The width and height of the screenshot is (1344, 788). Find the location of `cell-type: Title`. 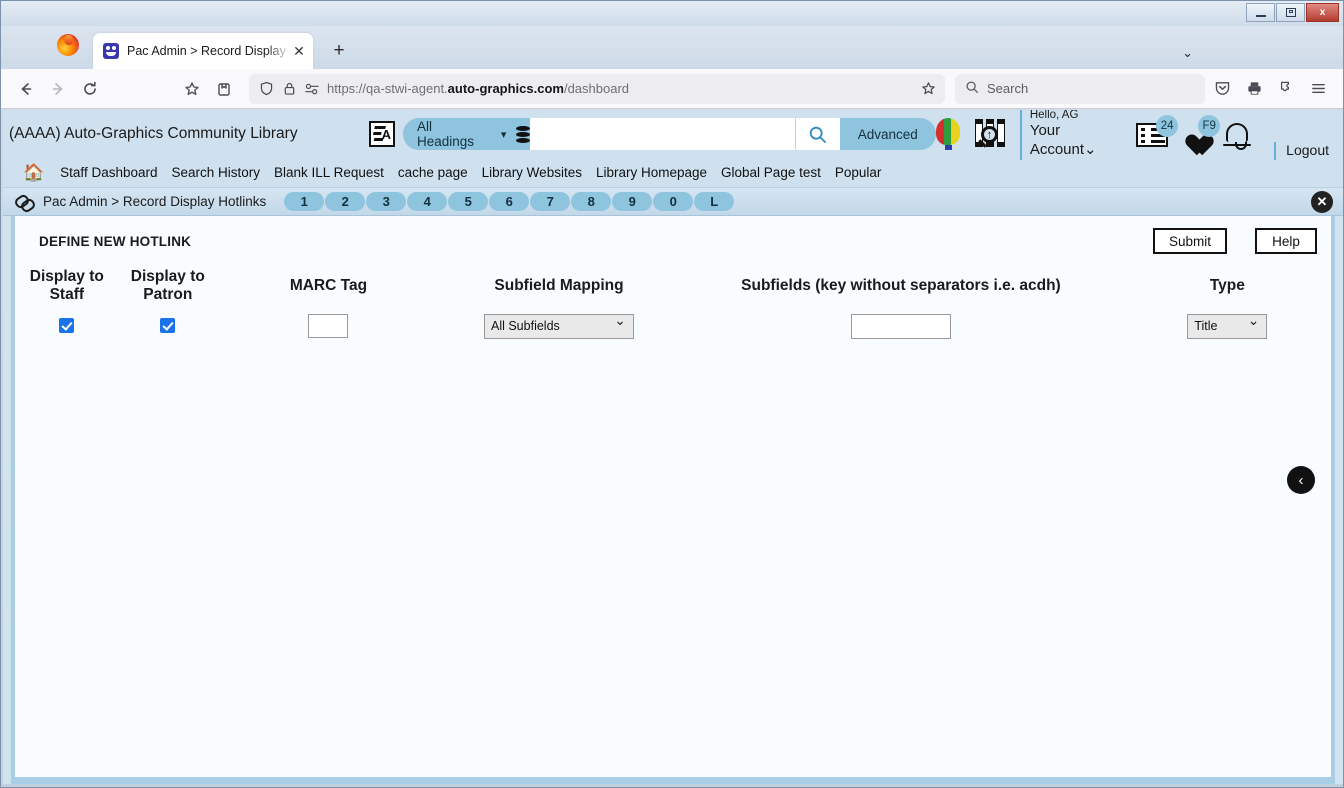

cell-type: Title is located at coordinates (1227, 326).